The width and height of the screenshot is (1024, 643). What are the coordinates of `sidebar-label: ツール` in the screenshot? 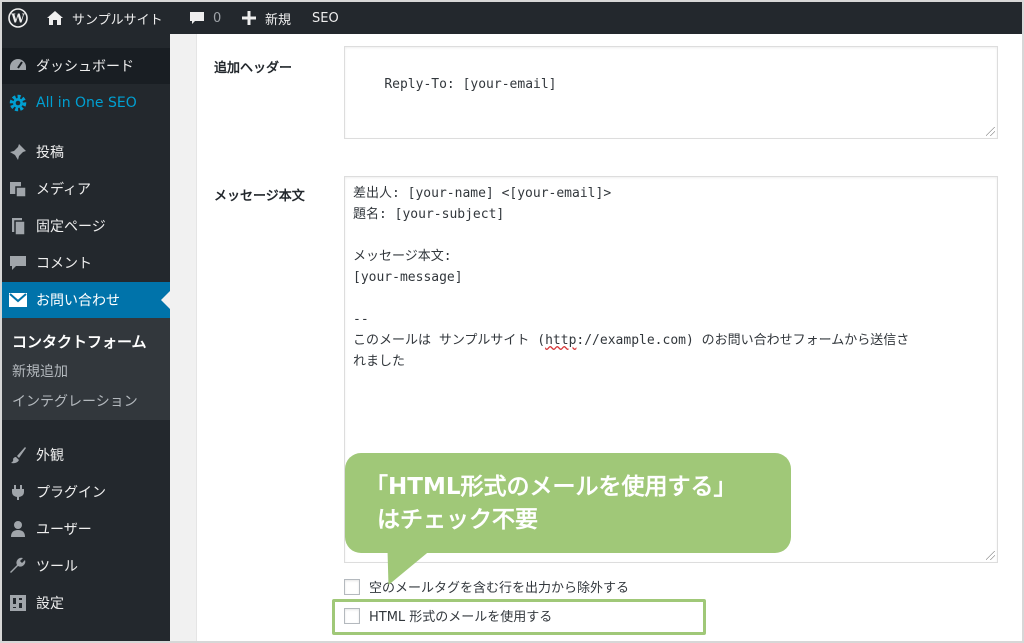 It's located at (57, 567).